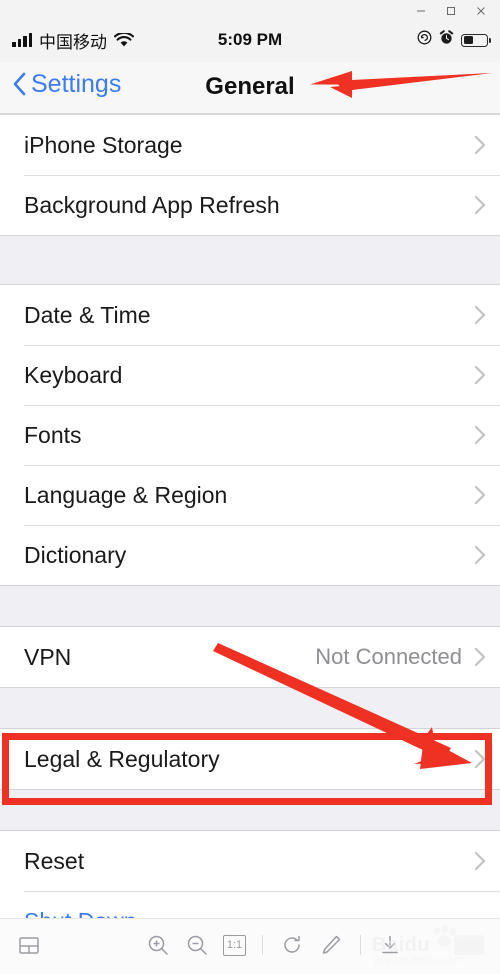 Image resolution: width=500 pixels, height=974 pixels. I want to click on settings-group-reset: Reset Shut Down, so click(250, 874).